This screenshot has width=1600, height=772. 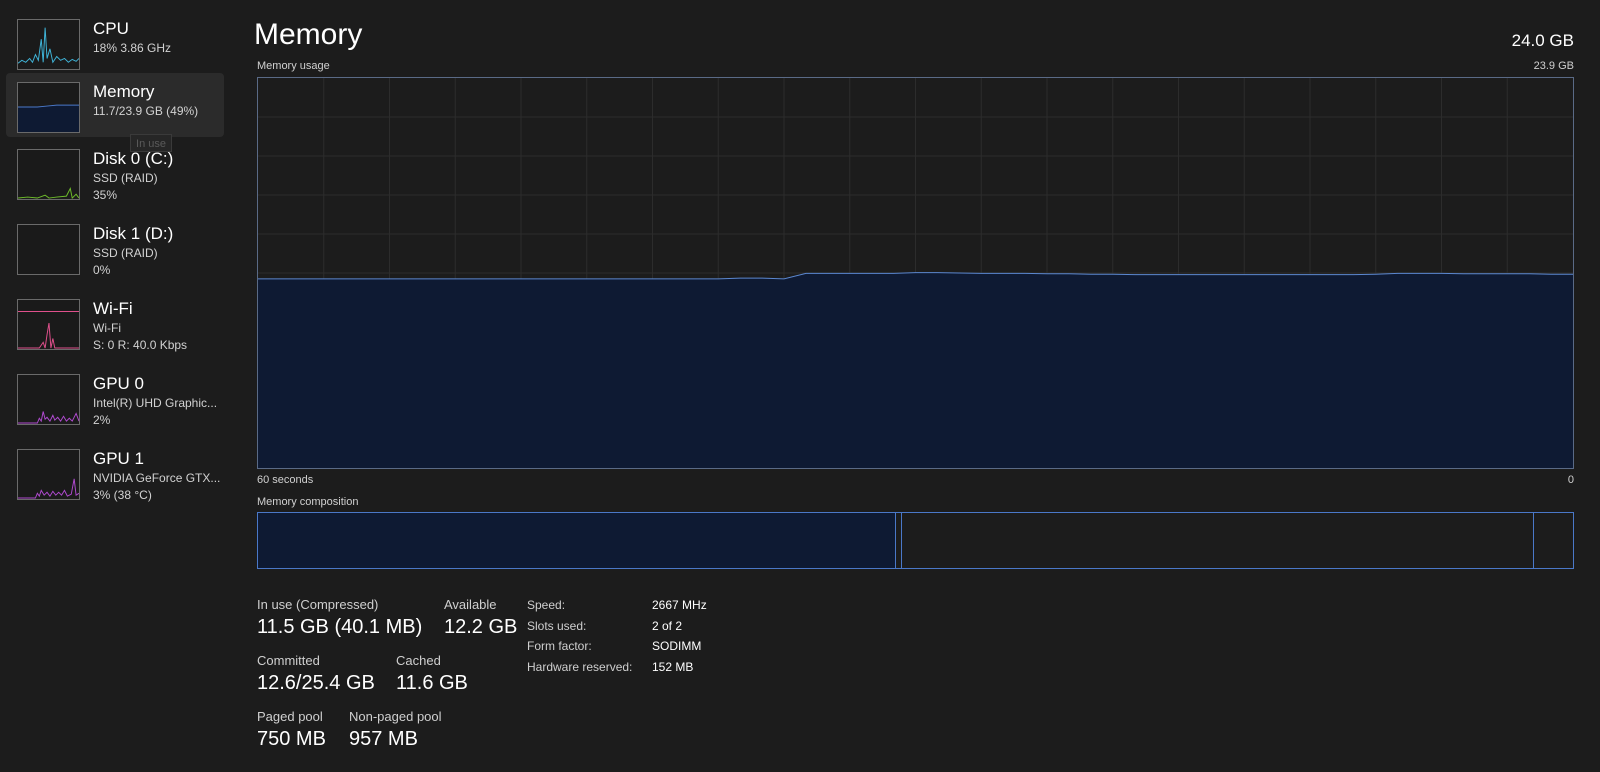 What do you see at coordinates (140, 345) in the screenshot?
I see `sidebar-item-value: S: 0 R: 40.0 Kbps` at bounding box center [140, 345].